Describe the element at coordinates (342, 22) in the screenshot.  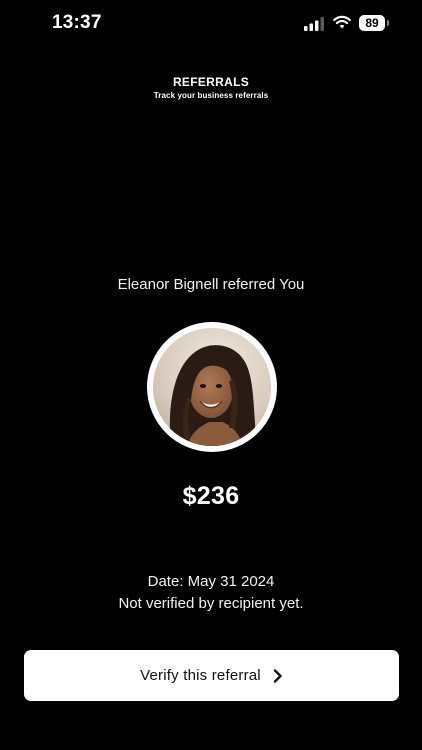
I see `wifi-icon` at that location.